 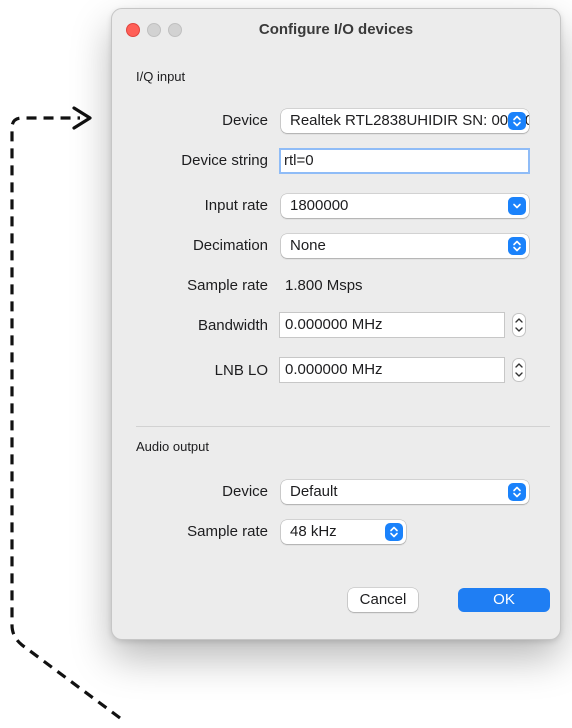 I want to click on iq-input-section-label: I/Q input, so click(x=161, y=76).